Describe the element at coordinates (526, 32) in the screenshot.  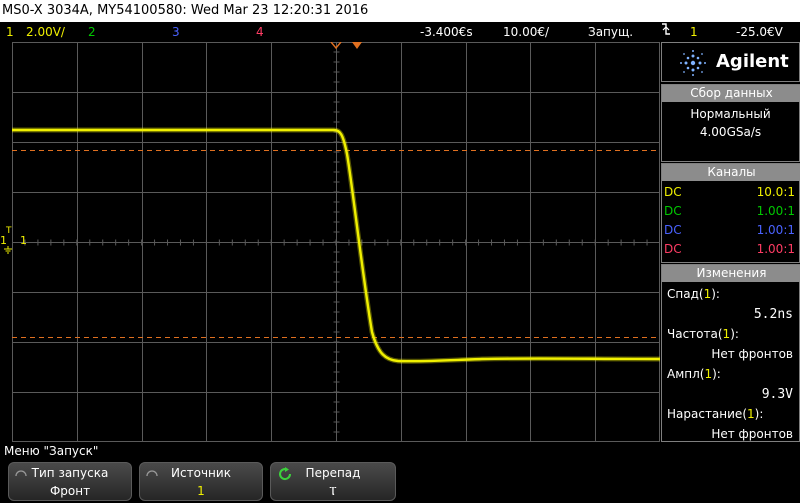
I see `time-scale: 10.00€/` at that location.